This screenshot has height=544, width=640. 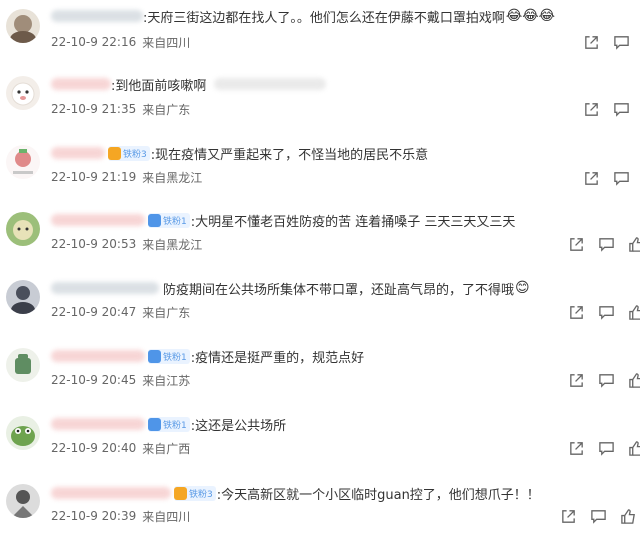 I want to click on comment-text: 防疫期间在公共场所集体不带口罩，还趾高气昂的，了不得哦, so click(x=339, y=290).